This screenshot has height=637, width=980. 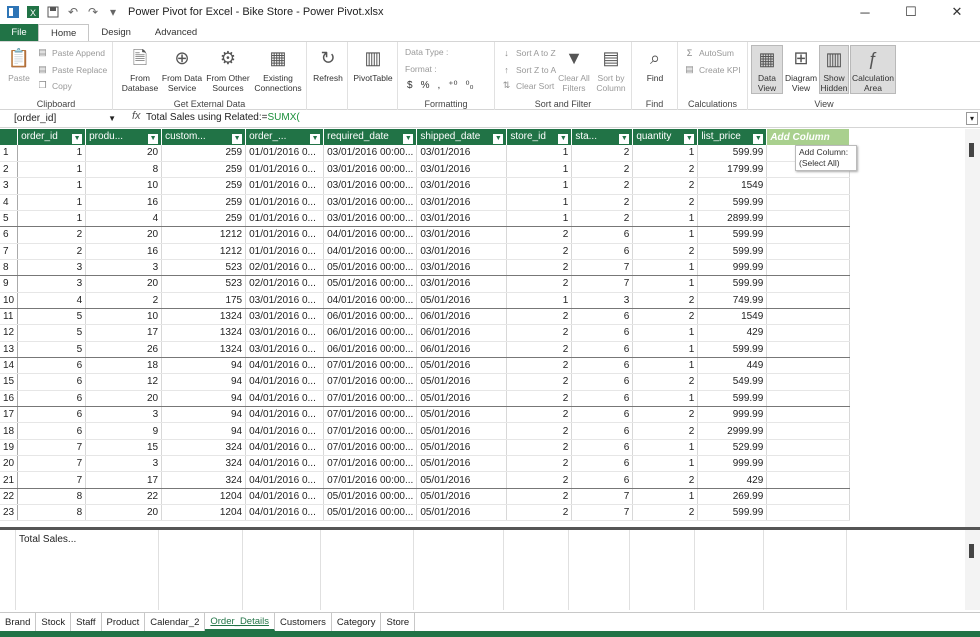 What do you see at coordinates (9, 317) in the screenshot?
I see `row-number: 11` at bounding box center [9, 317].